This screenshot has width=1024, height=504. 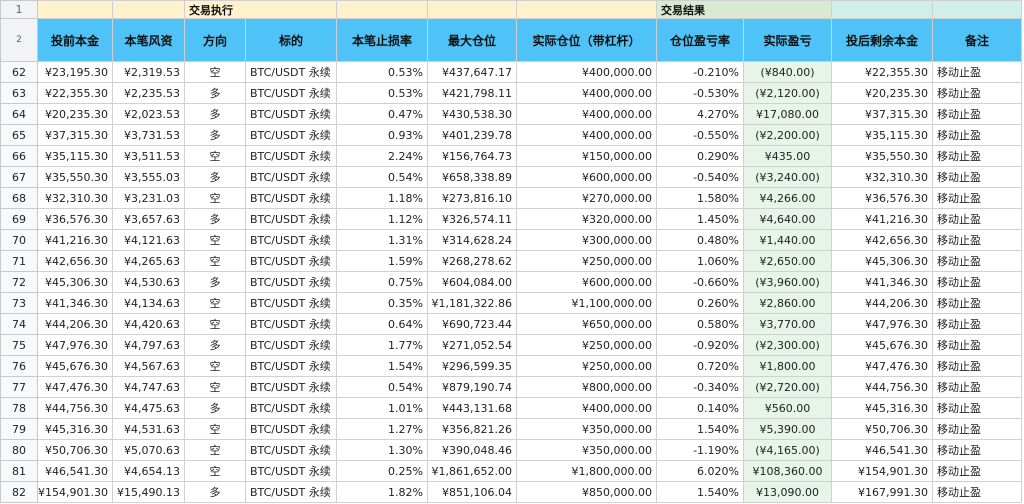 What do you see at coordinates (881, 282) in the screenshot?
I see `cell-post-capital: ¥41,346.30` at bounding box center [881, 282].